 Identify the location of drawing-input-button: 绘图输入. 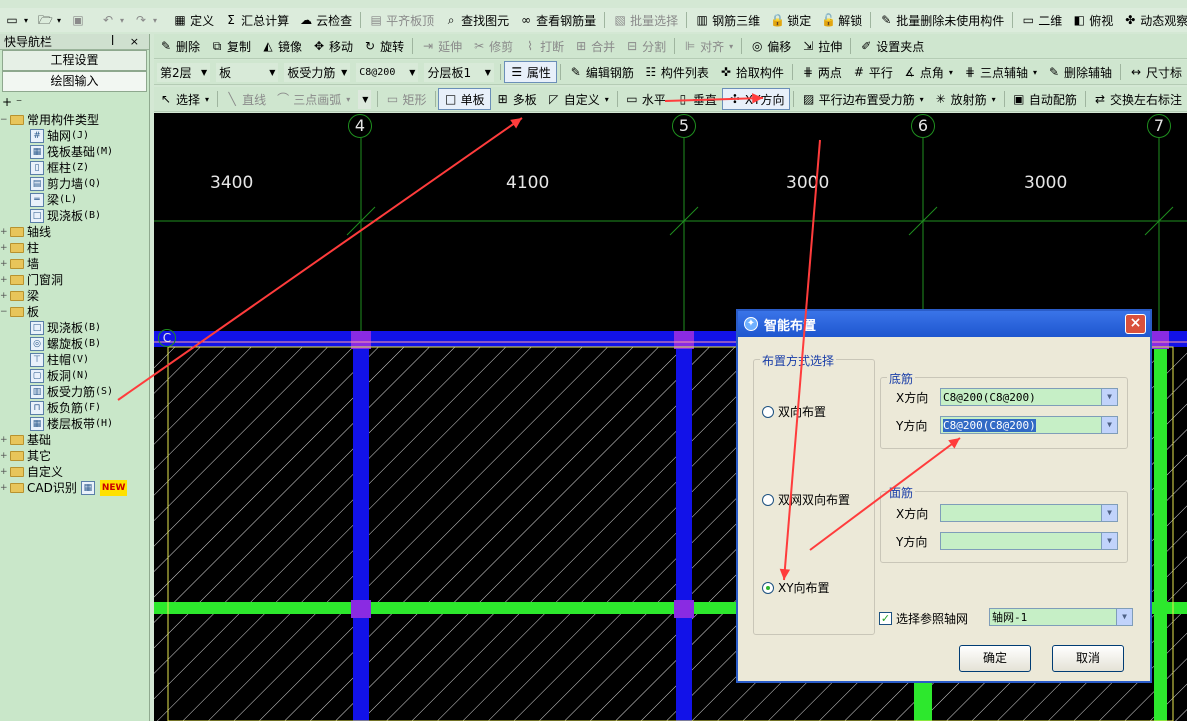
(74, 81).